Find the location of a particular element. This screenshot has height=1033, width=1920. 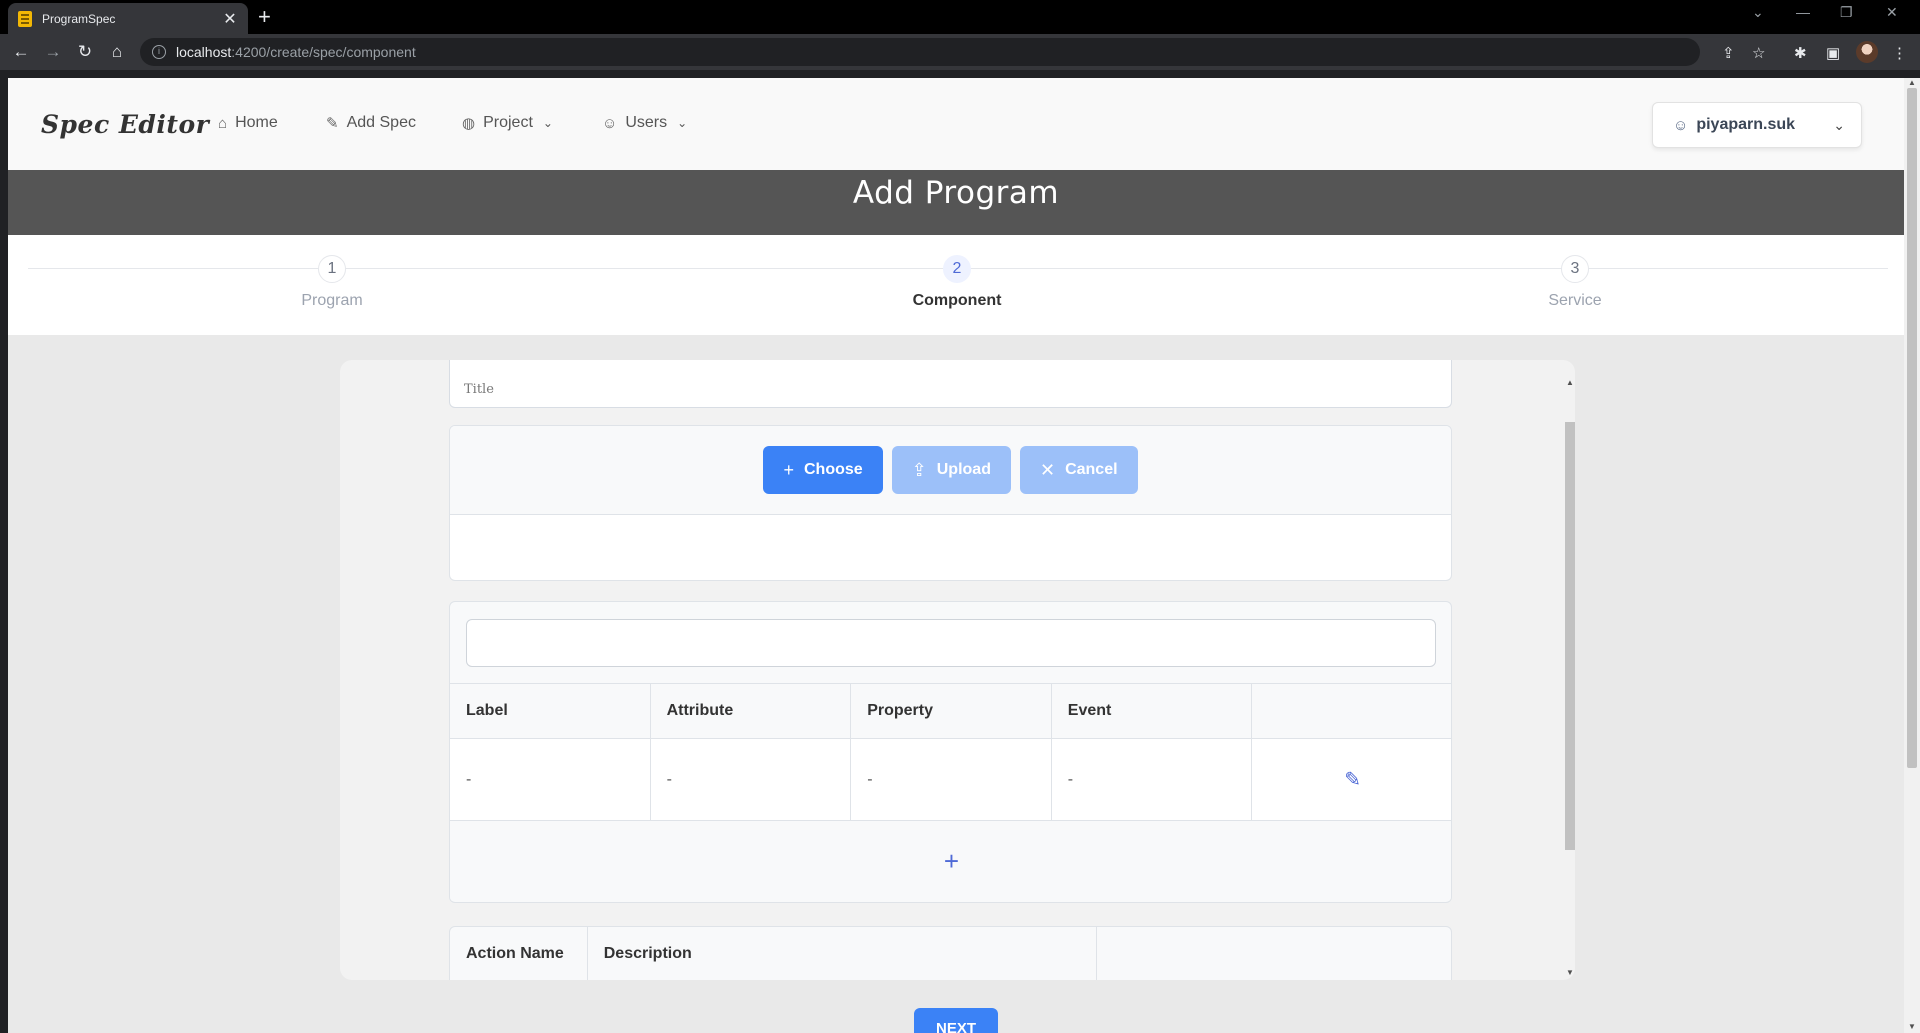

title-placeholder: Title is located at coordinates (479, 389).